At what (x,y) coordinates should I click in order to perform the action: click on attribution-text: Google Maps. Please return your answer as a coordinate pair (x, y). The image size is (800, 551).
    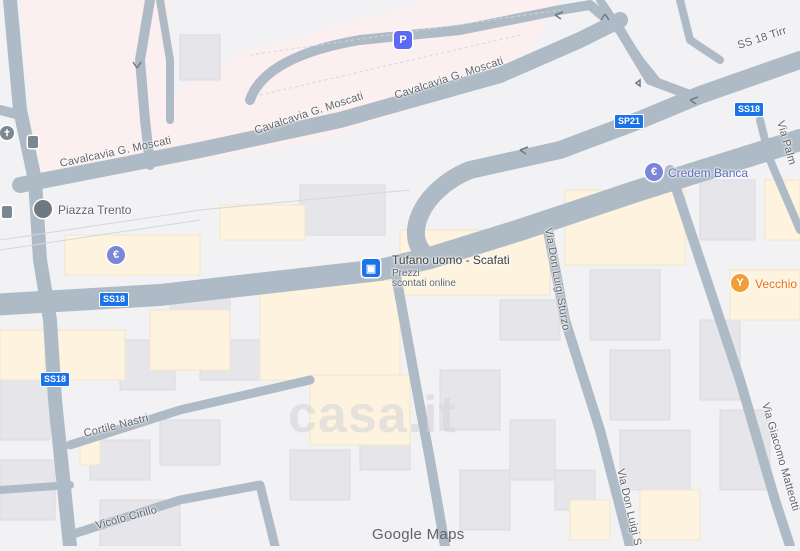
    Looking at the image, I should click on (418, 534).